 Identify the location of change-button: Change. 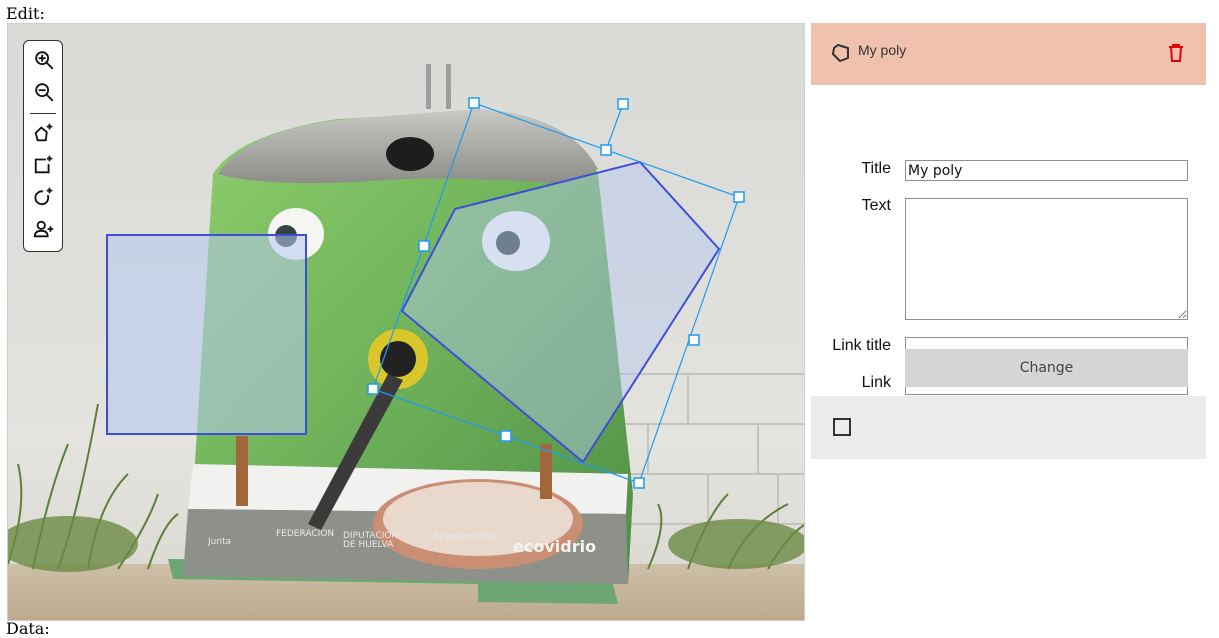
(1046, 368).